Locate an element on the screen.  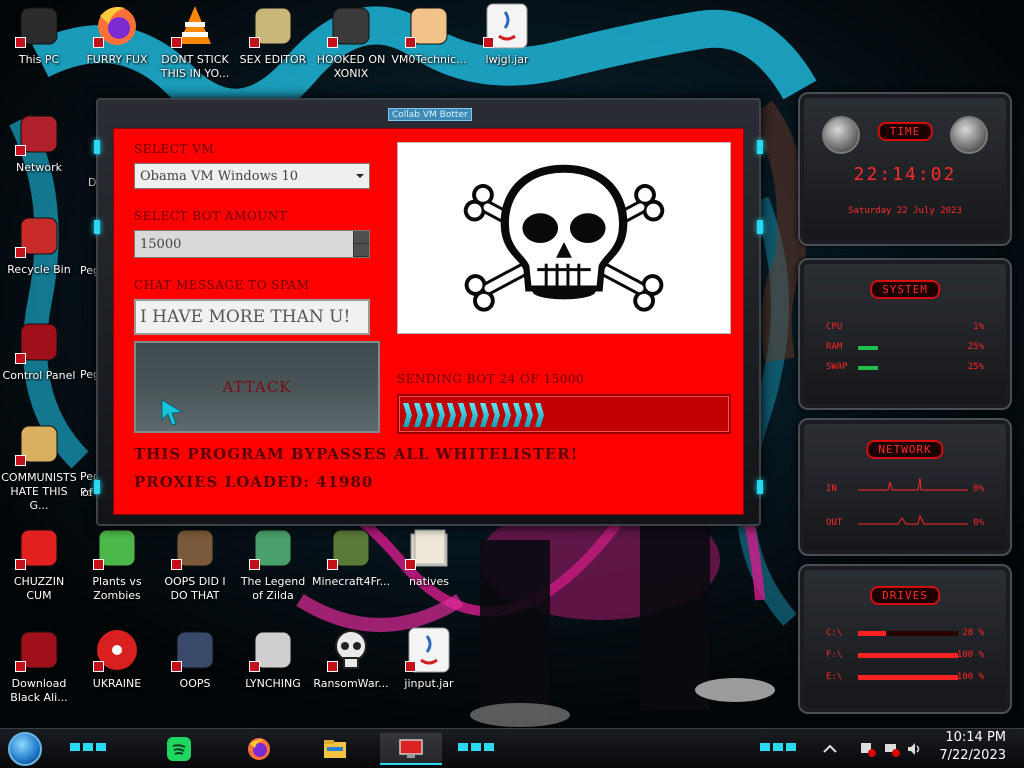
desktop-icon: Control Panel is located at coordinates (39, 350).